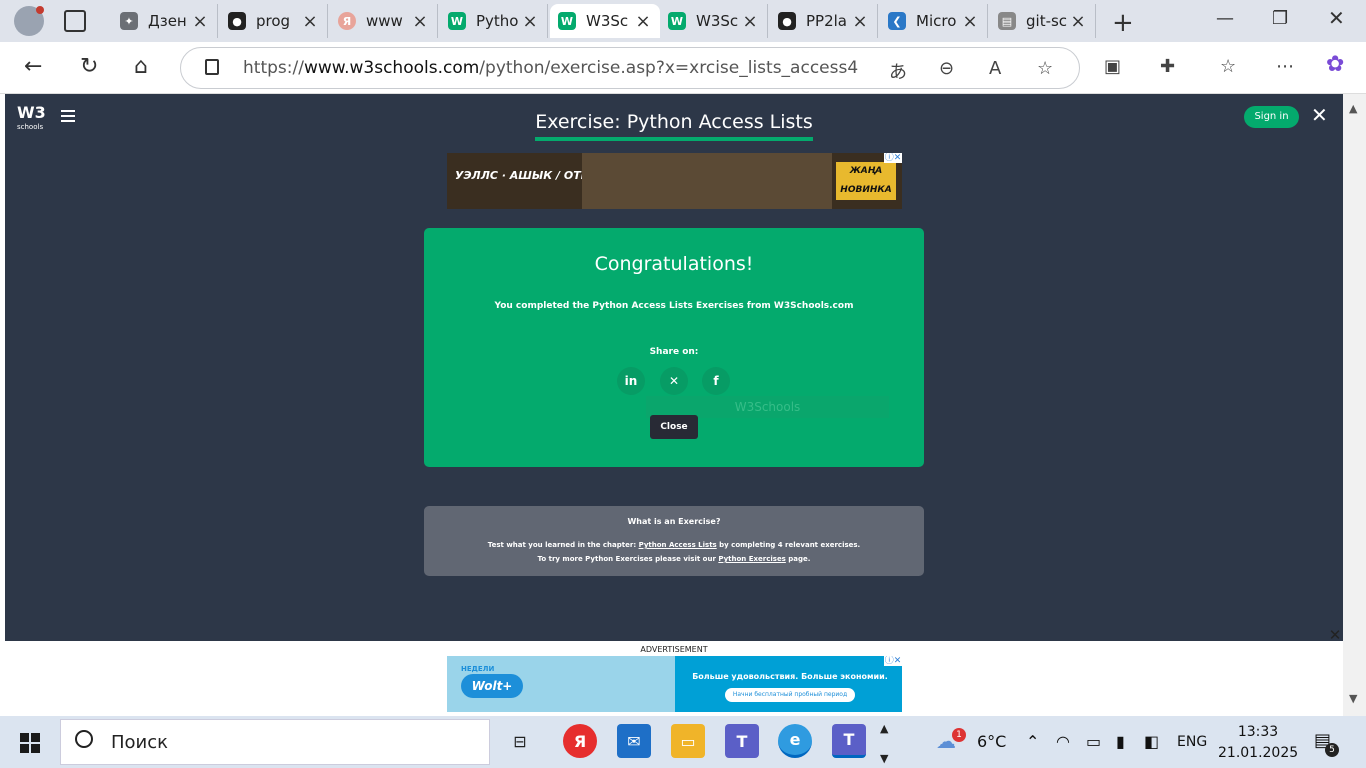  What do you see at coordinates (884, 728) in the screenshot?
I see `chevron-up-icon: ▲` at bounding box center [884, 728].